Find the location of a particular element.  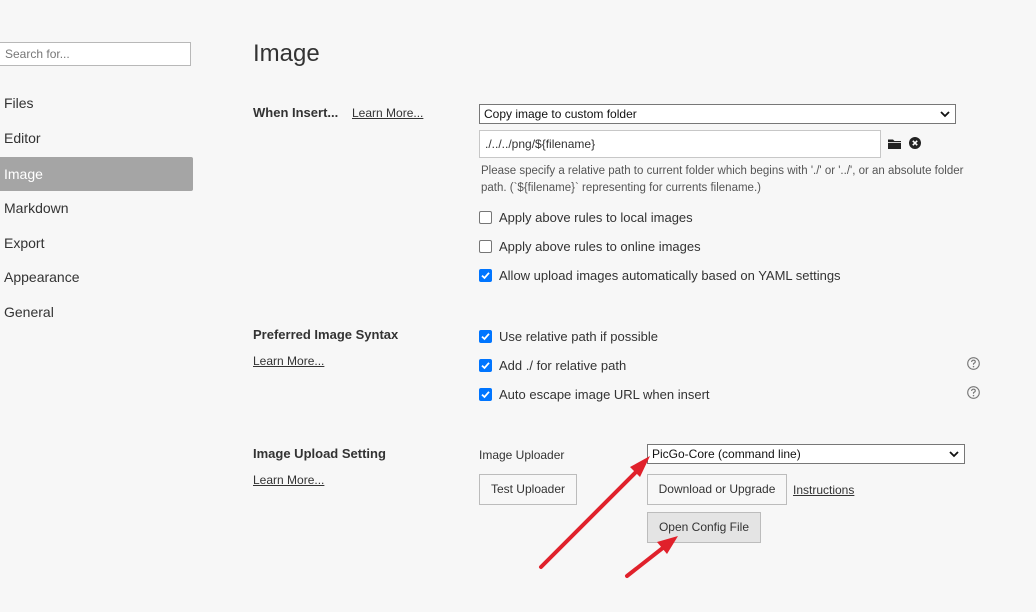

add-dot-slash-label: Add ./ for relative path is located at coordinates (563, 365).